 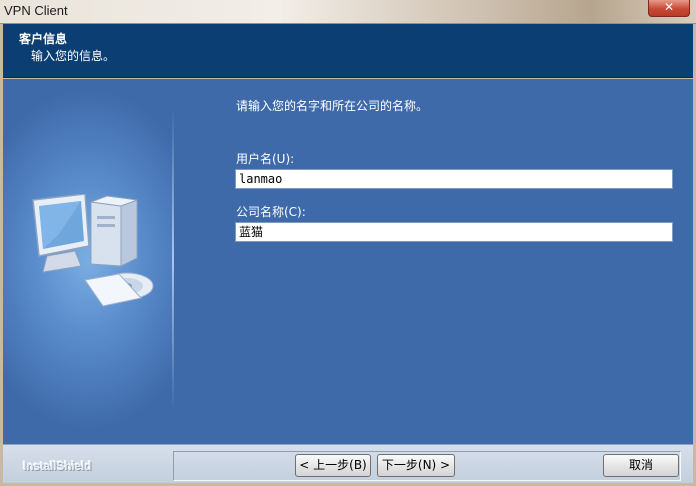 What do you see at coordinates (265, 159) in the screenshot?
I see `username-label: 用户名(U):` at bounding box center [265, 159].